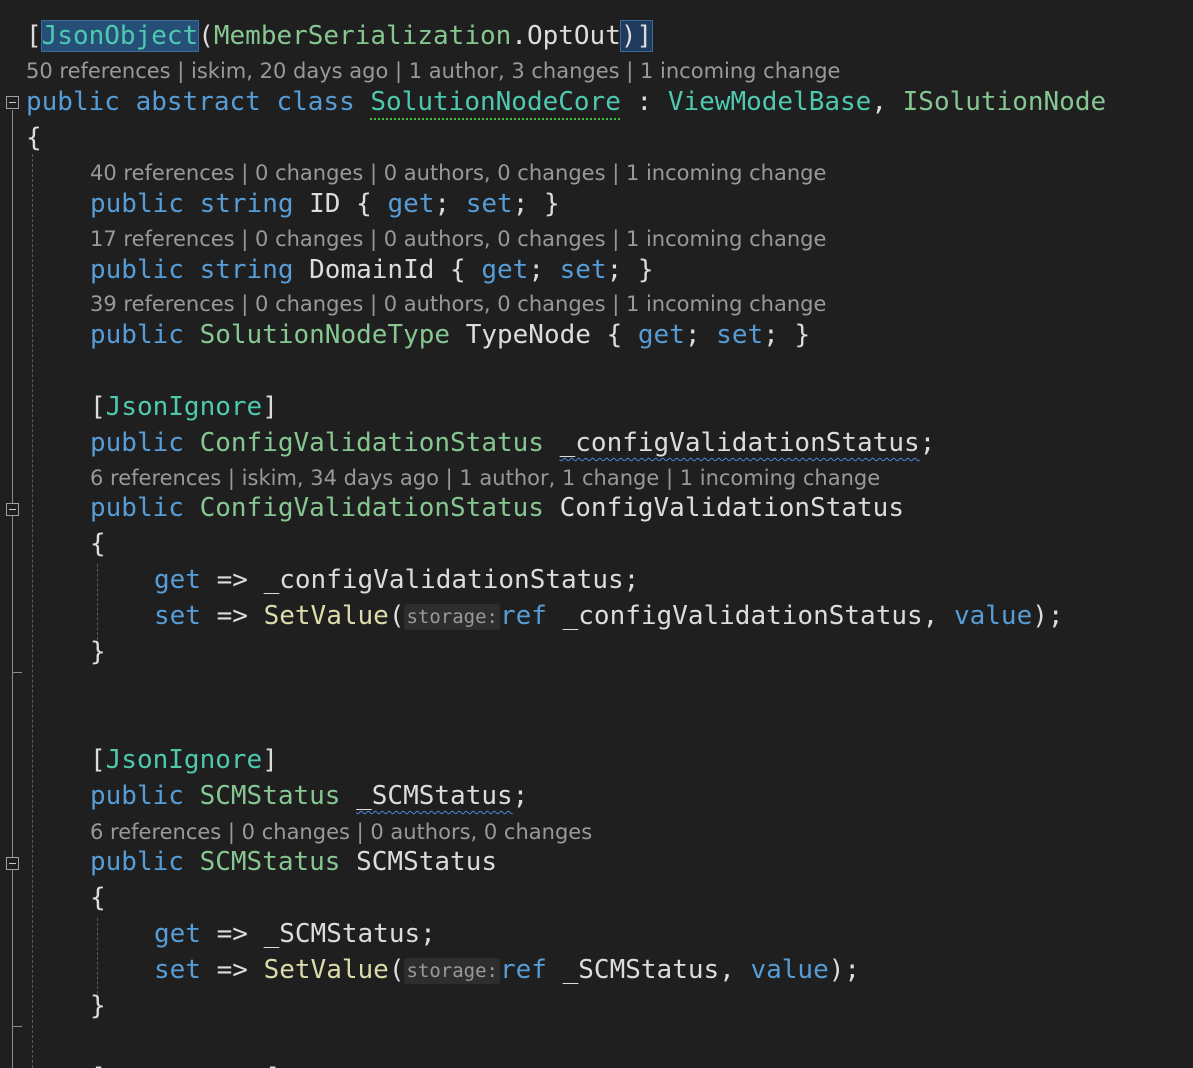  I want to click on getter-expression: _configValidationStatus;, so click(452, 580).